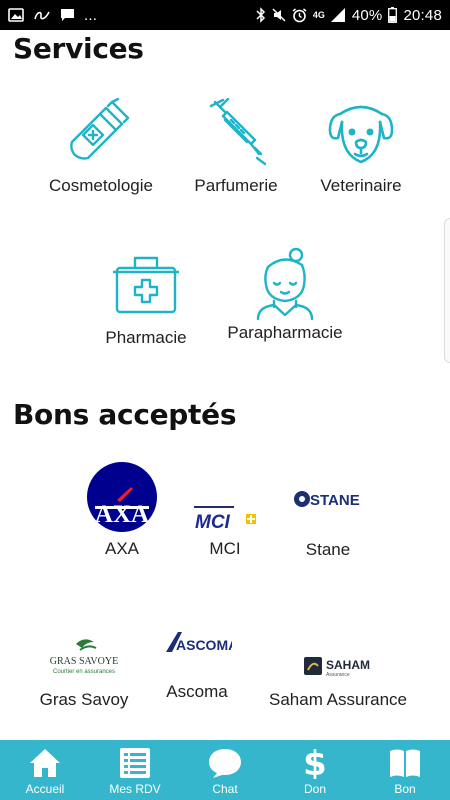 This screenshot has height=800, width=450. I want to click on tab-label: Bon, so click(405, 789).